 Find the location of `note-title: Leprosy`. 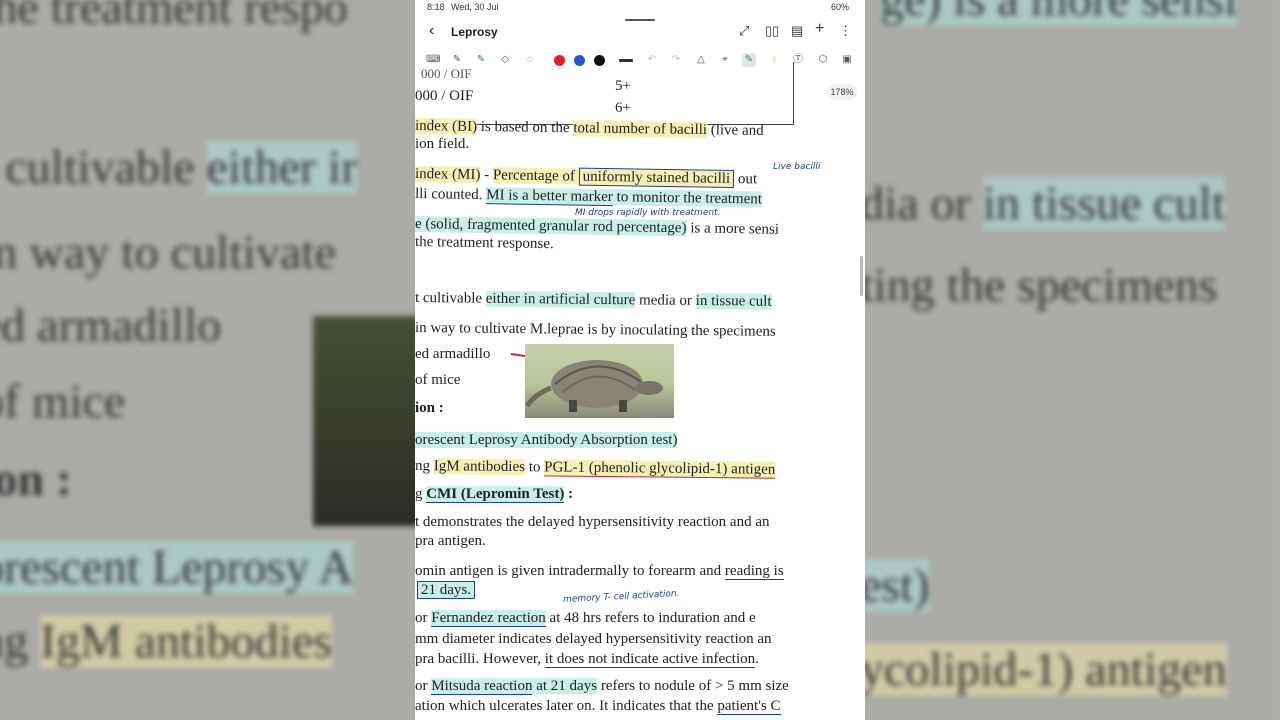

note-title: Leprosy is located at coordinates (474, 32).